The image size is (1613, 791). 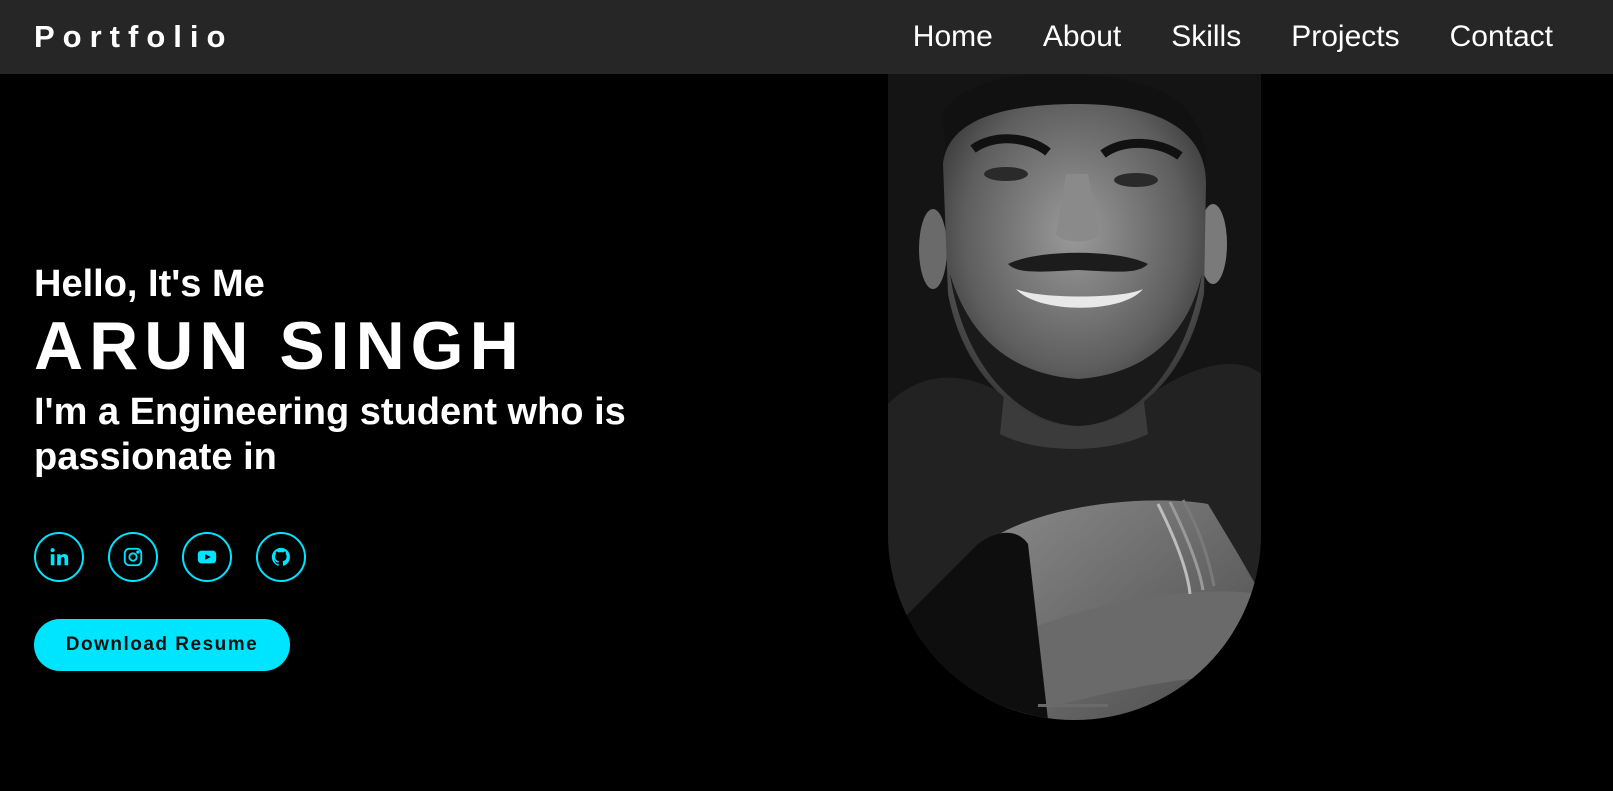 I want to click on nav-link-home: Home, so click(x=953, y=37).